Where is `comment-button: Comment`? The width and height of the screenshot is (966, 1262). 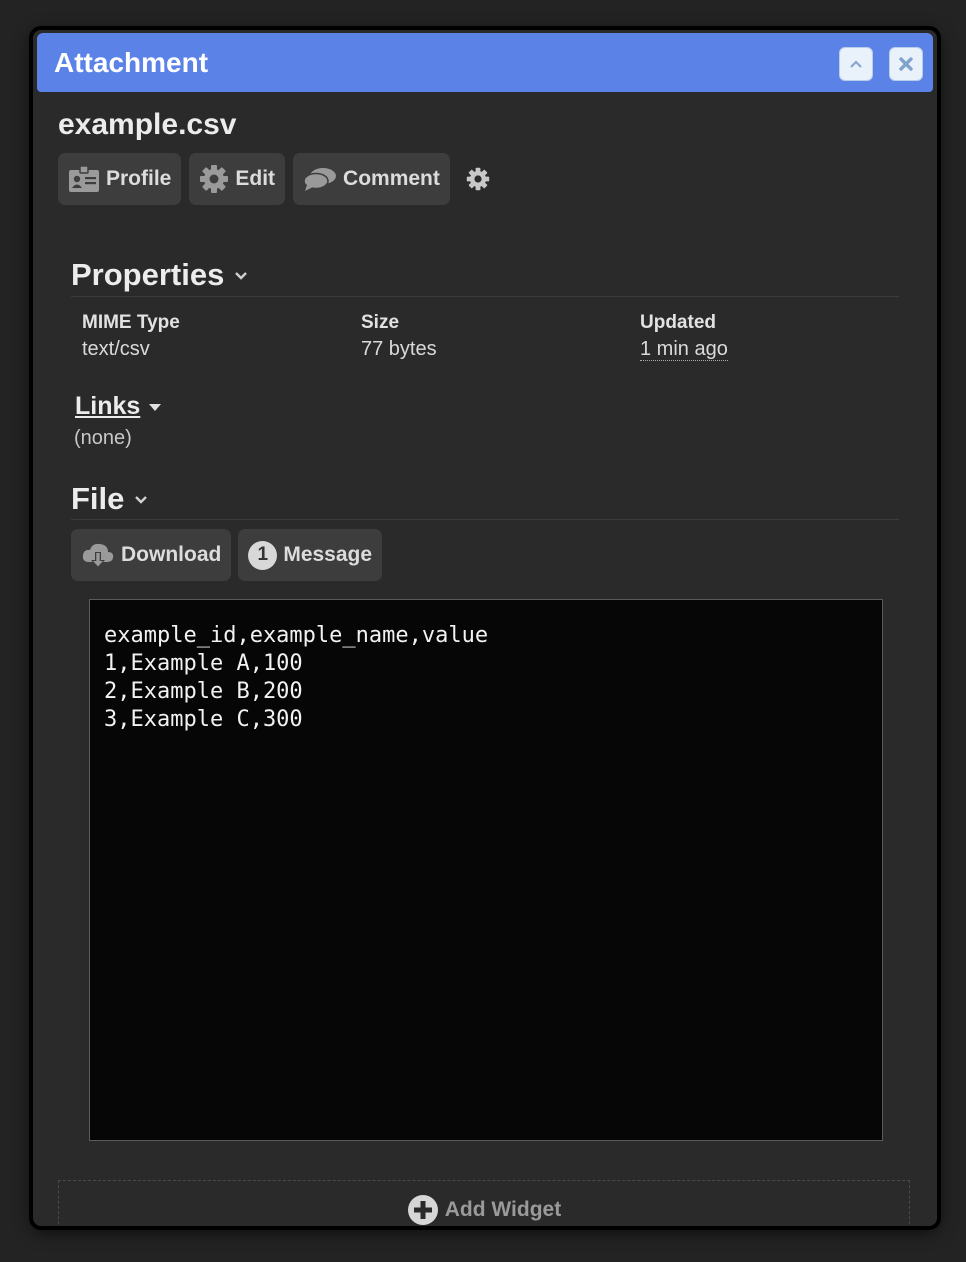 comment-button: Comment is located at coordinates (371, 179).